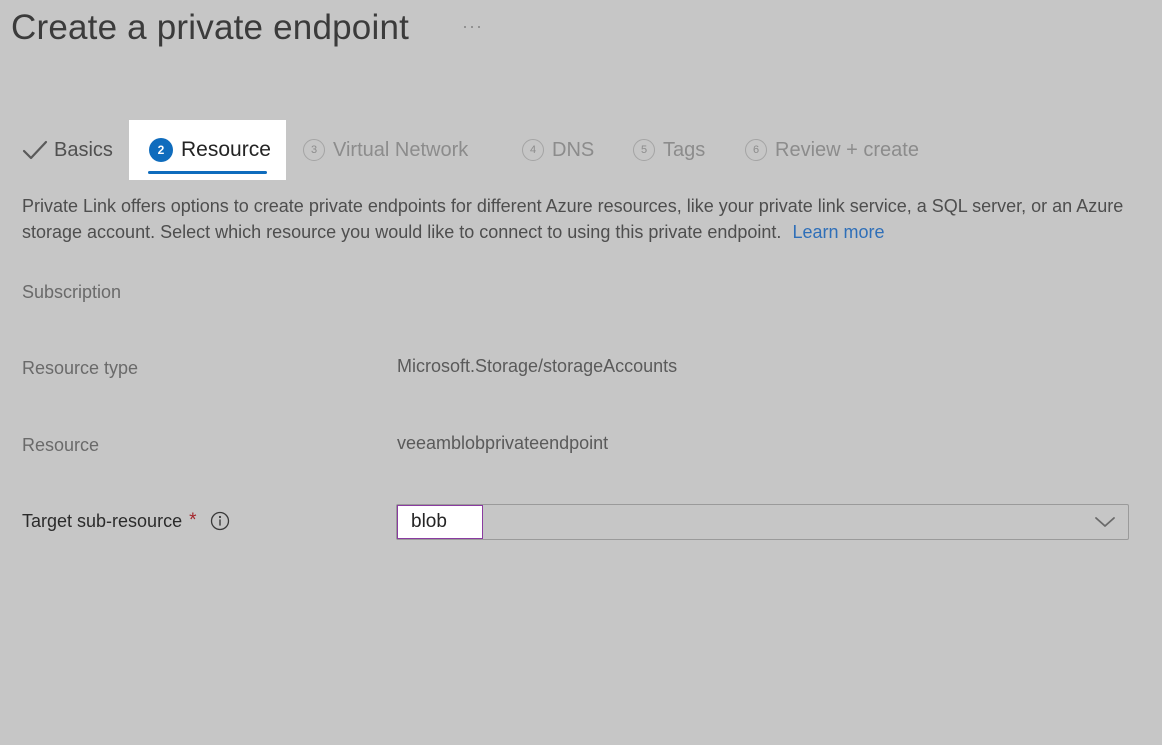 The image size is (1162, 745). Describe the element at coordinates (847, 149) in the screenshot. I see `tab-label: Review + create` at that location.